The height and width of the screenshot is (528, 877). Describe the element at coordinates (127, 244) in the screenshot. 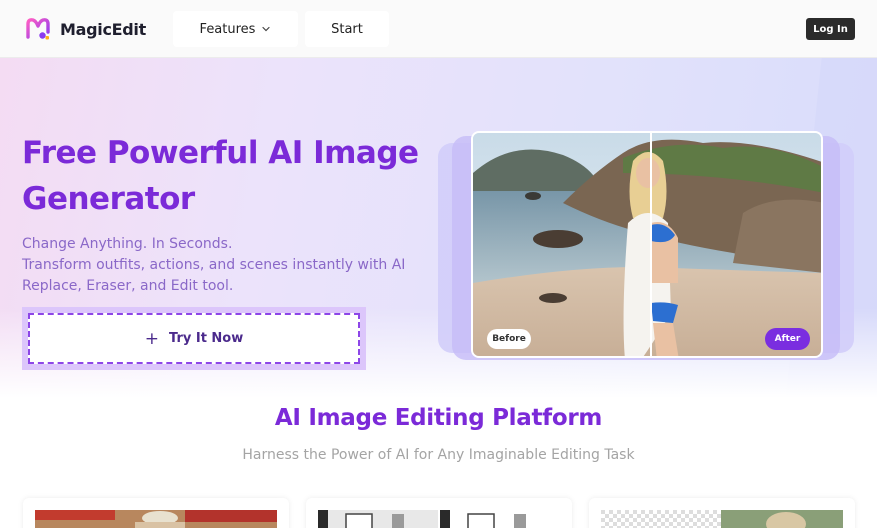

I see `hero-subtitle-line1: Change Anything. In Seconds.` at that location.